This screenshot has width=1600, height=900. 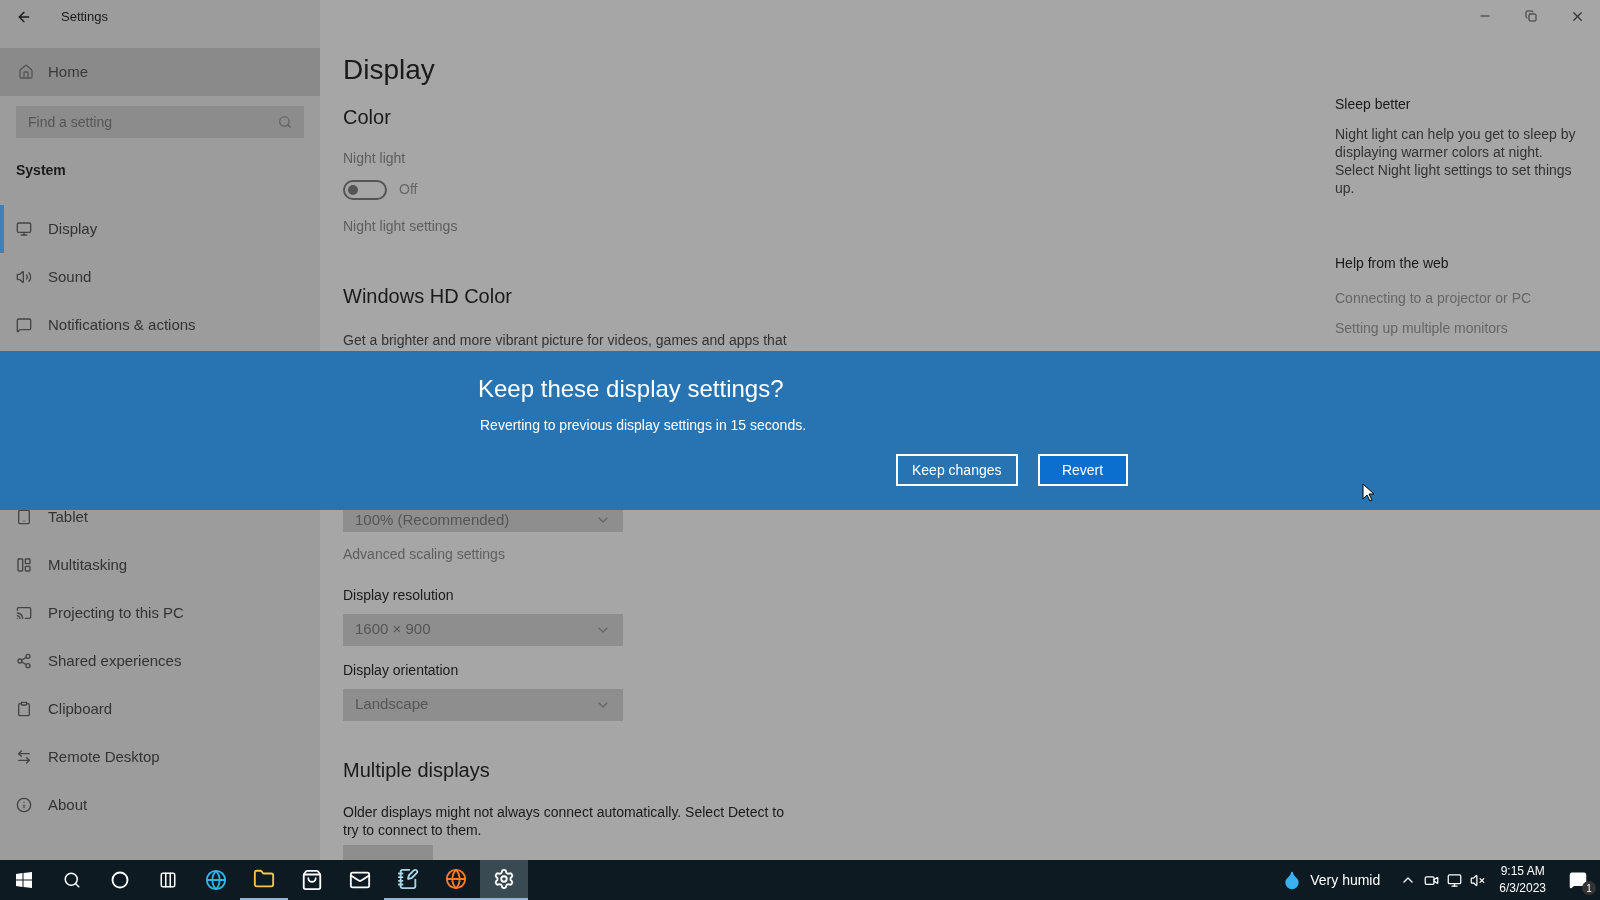 I want to click on network-icon, so click(x=1455, y=880).